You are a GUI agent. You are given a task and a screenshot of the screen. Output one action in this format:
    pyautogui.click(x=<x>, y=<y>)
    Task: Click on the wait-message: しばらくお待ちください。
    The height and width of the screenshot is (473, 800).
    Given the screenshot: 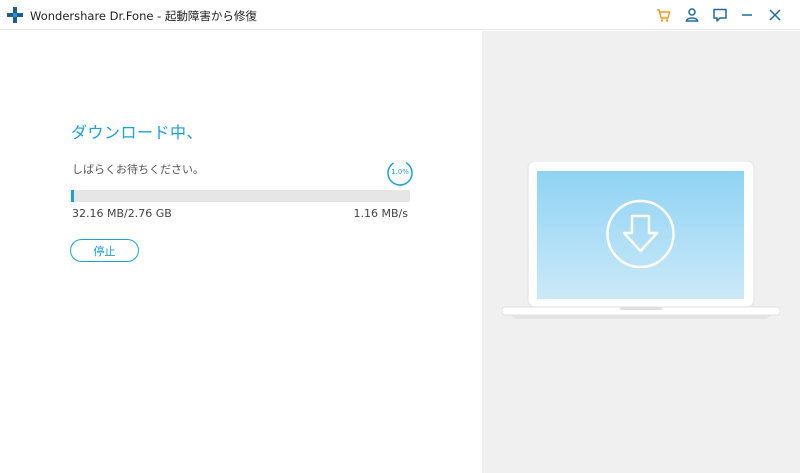 What is the action you would take?
    pyautogui.click(x=138, y=169)
    